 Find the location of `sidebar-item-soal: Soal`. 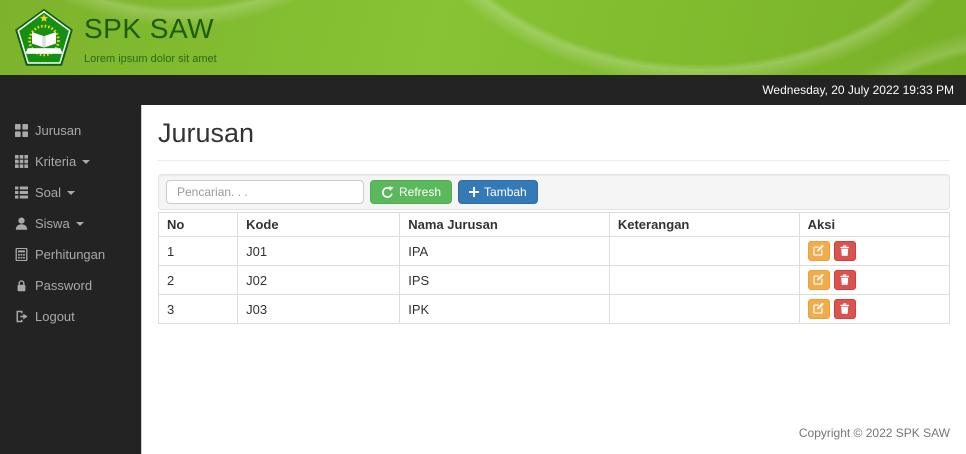

sidebar-item-soal: Soal is located at coordinates (70, 192).